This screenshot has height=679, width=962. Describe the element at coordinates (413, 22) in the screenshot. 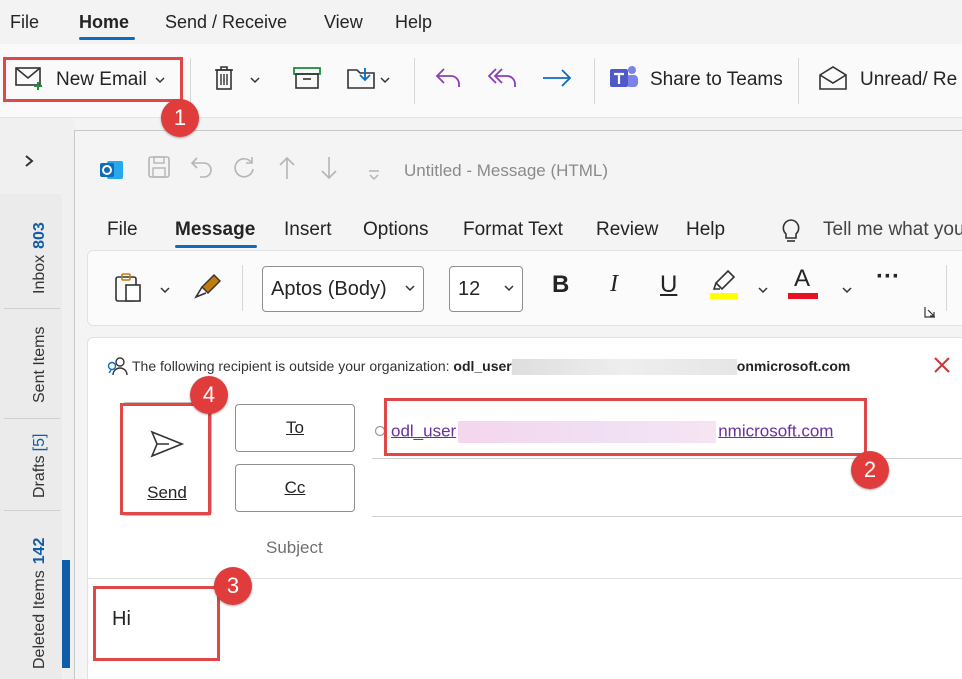

I see `menu-help: Help` at that location.